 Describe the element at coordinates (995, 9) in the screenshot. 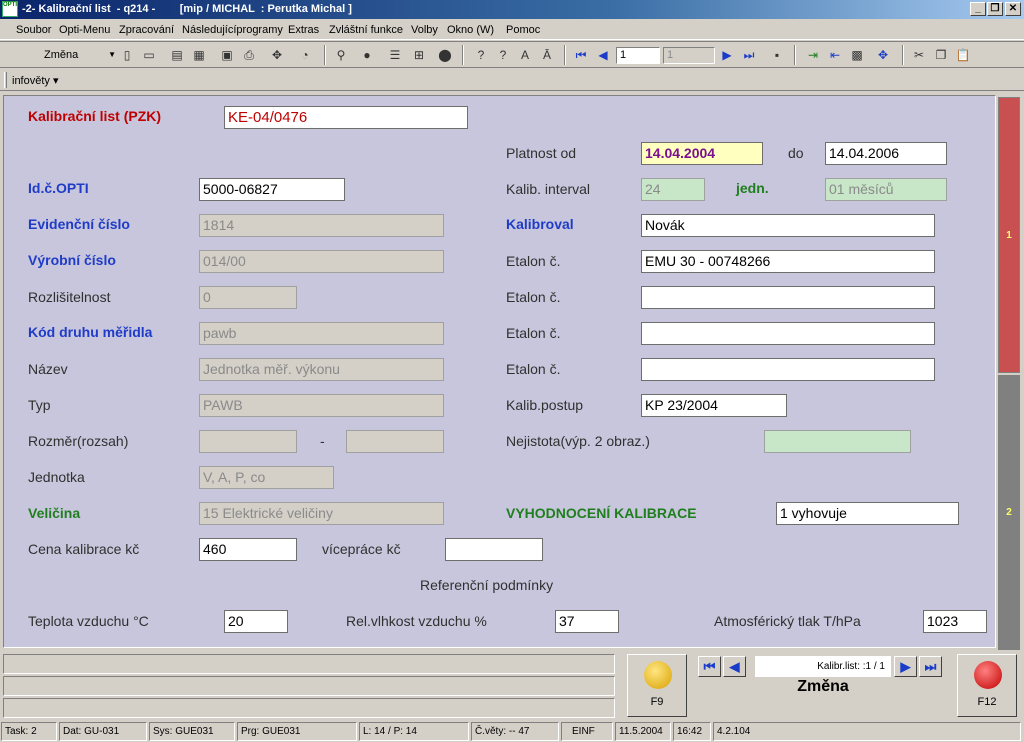

I see `restore-button: ❐` at that location.